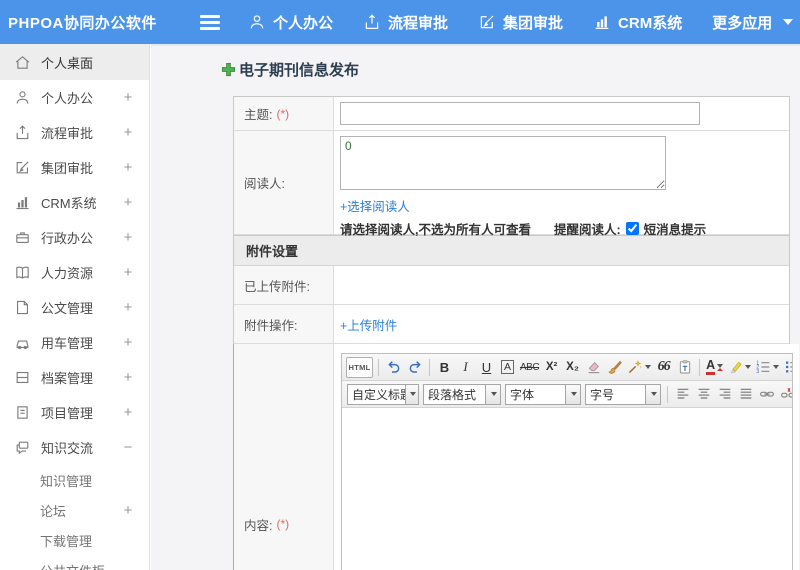  What do you see at coordinates (67, 413) in the screenshot?
I see `sidebar-item-label: 项目管理` at bounding box center [67, 413].